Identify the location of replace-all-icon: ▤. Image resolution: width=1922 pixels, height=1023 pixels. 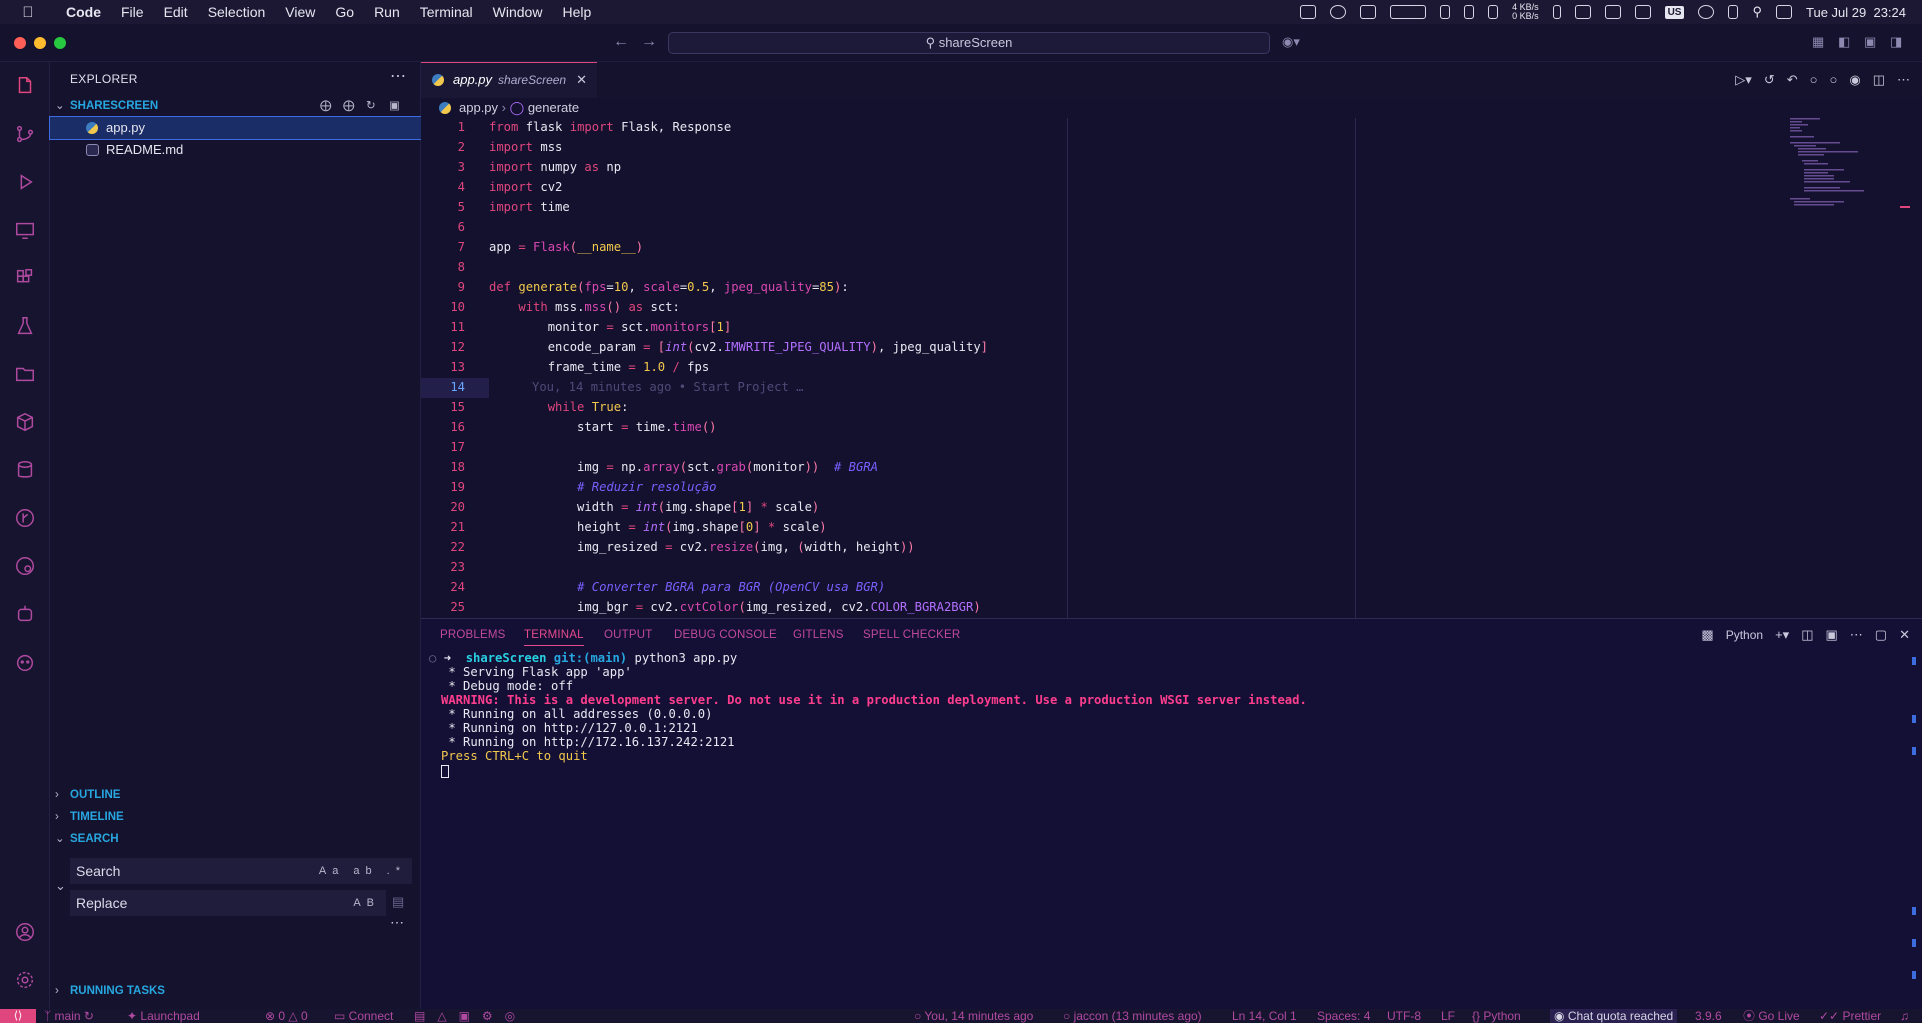
(398, 902).